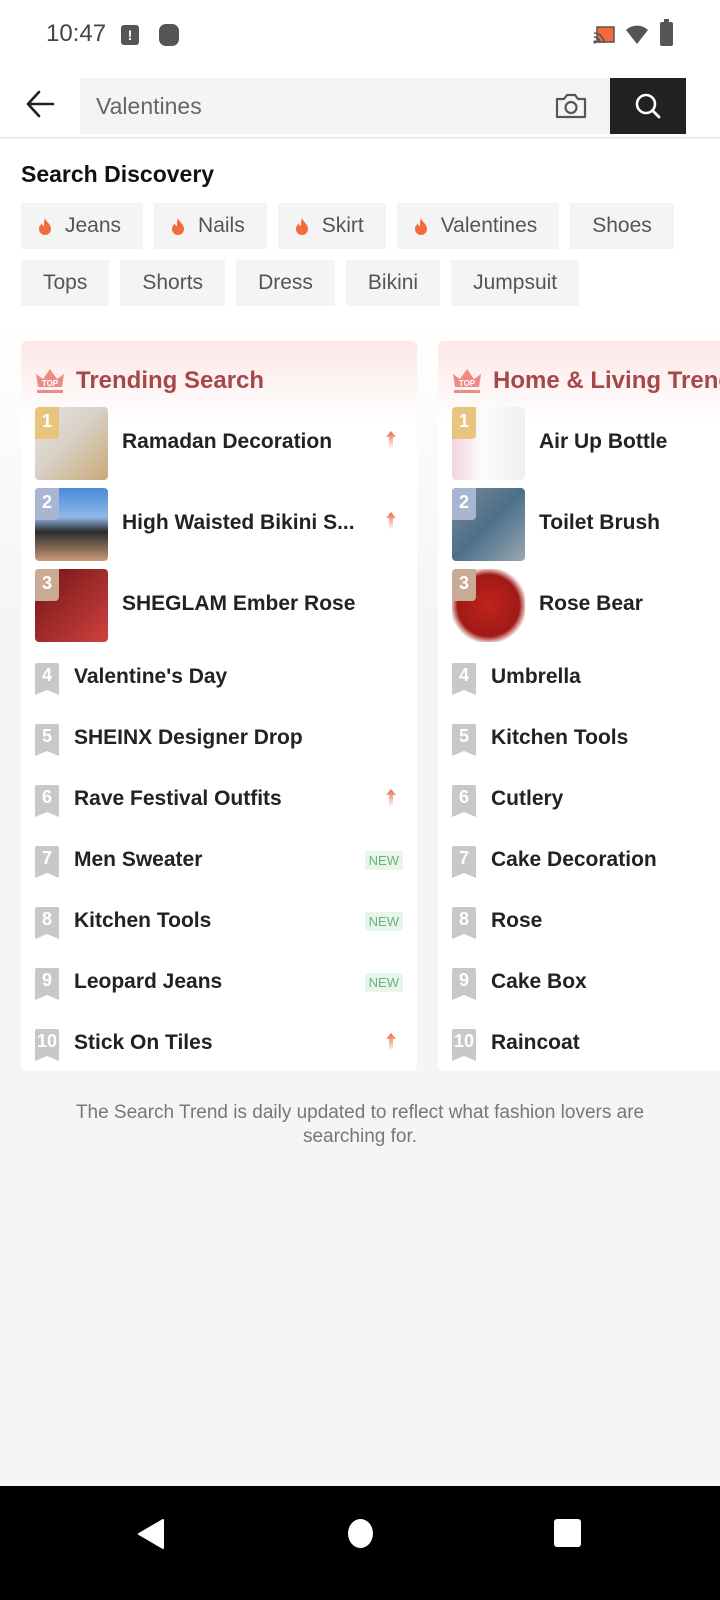 The height and width of the screenshot is (1600, 720). What do you see at coordinates (342, 225) in the screenshot?
I see `chip-label: Skirt` at bounding box center [342, 225].